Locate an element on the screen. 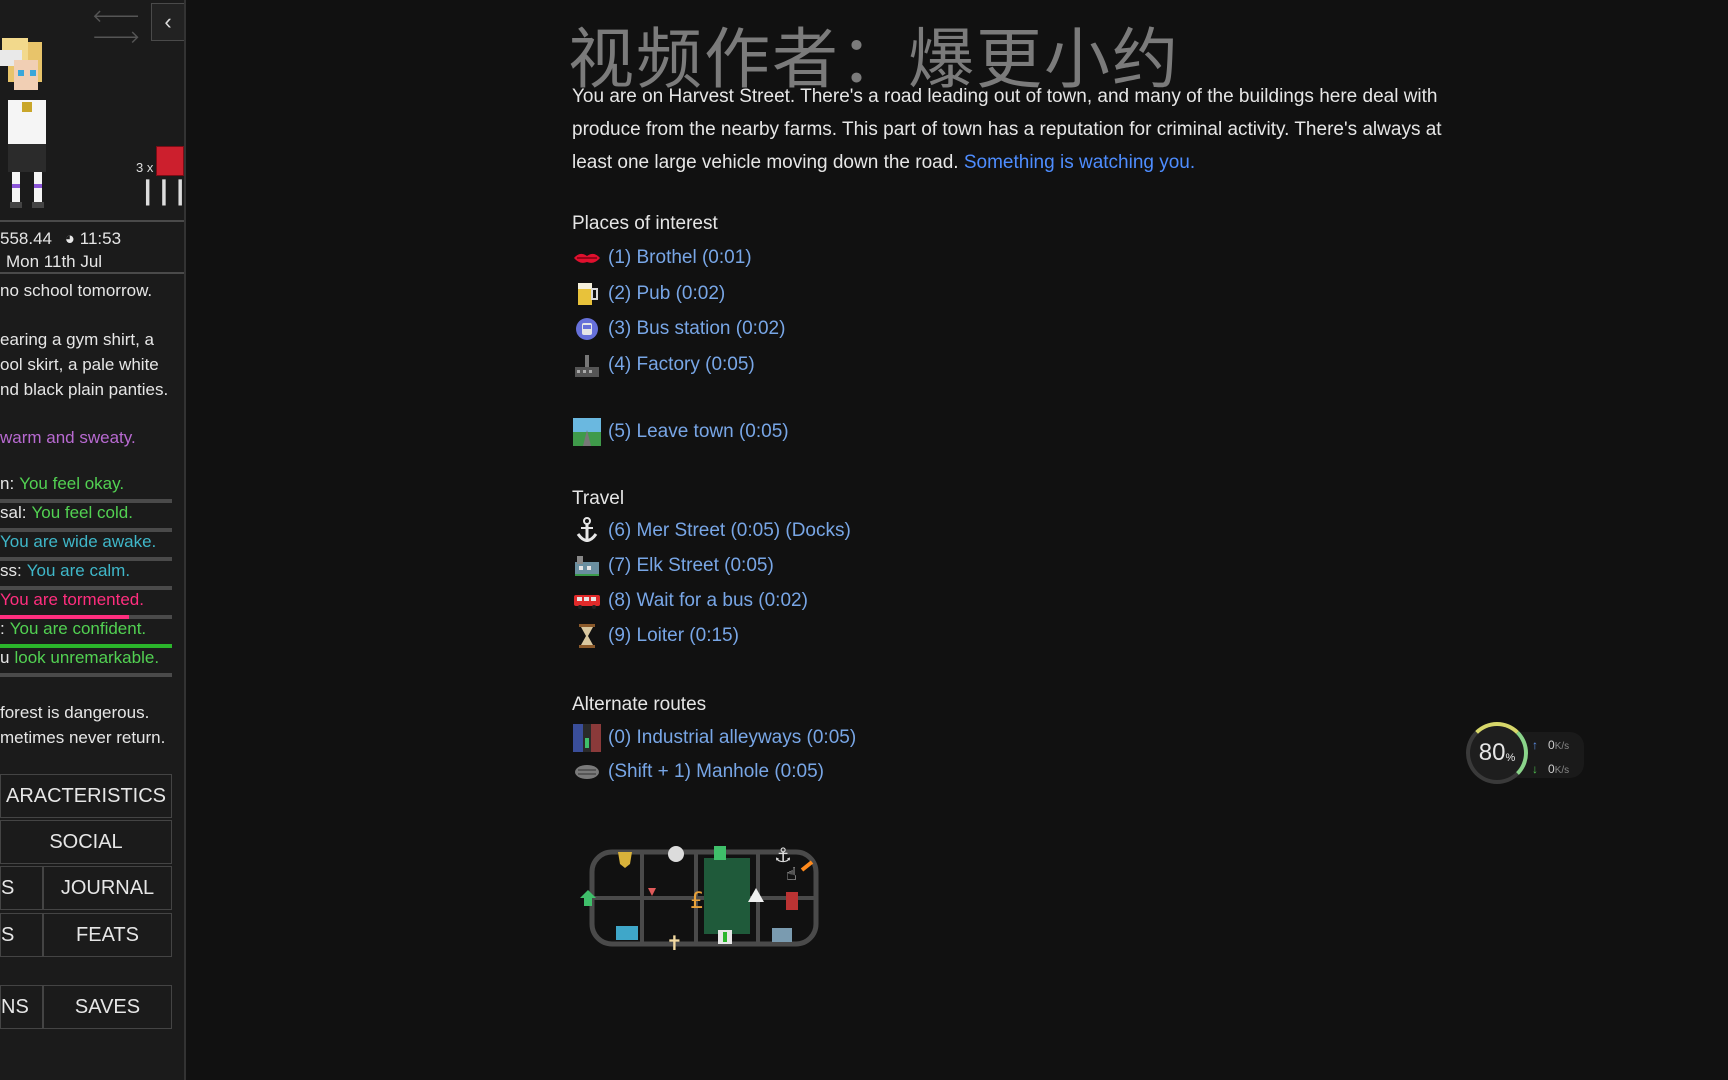 The image size is (1728, 1080). stat-row: : You are confident. is located at coordinates (86, 633).